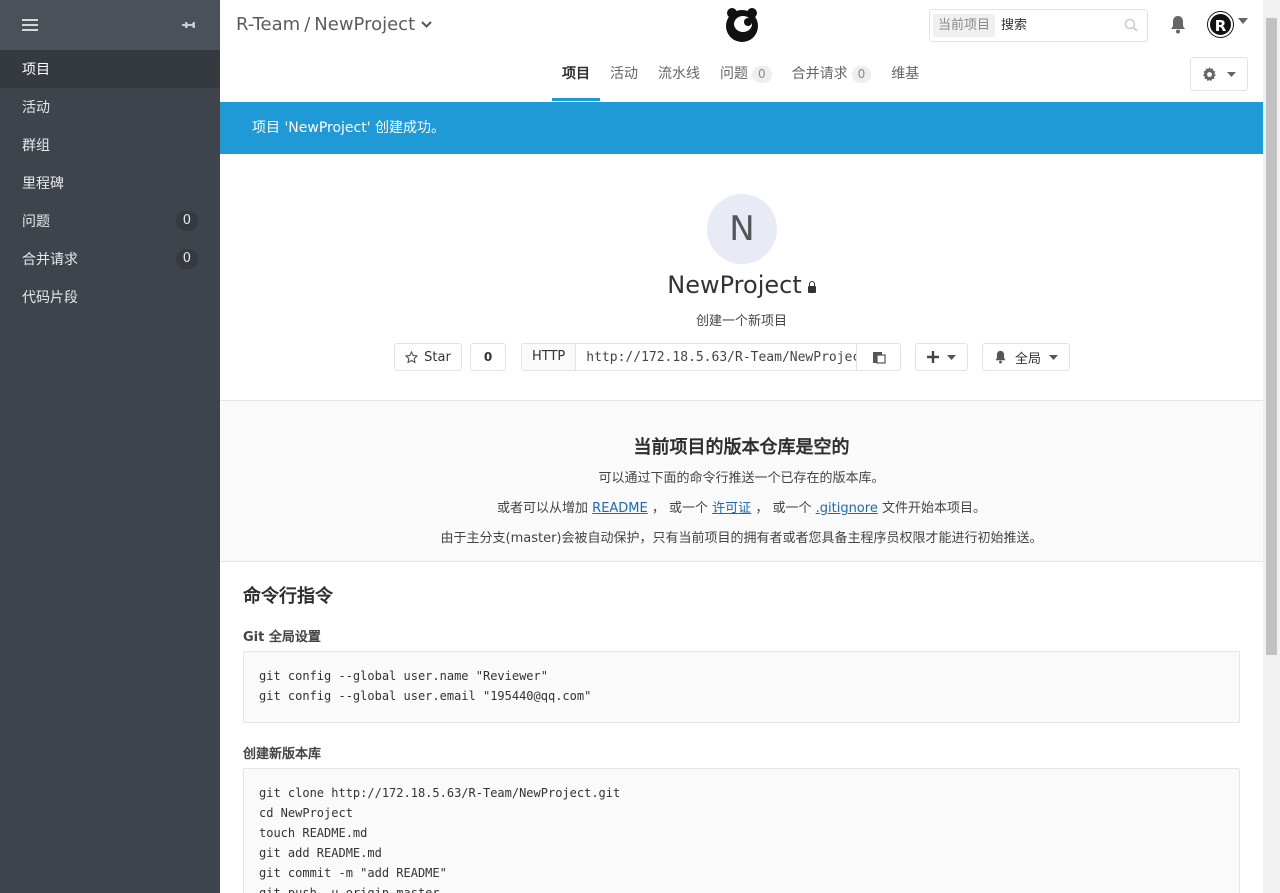 This screenshot has width=1280, height=893. I want to click on git-global-setup-title: Git 全局设置, so click(282, 637).